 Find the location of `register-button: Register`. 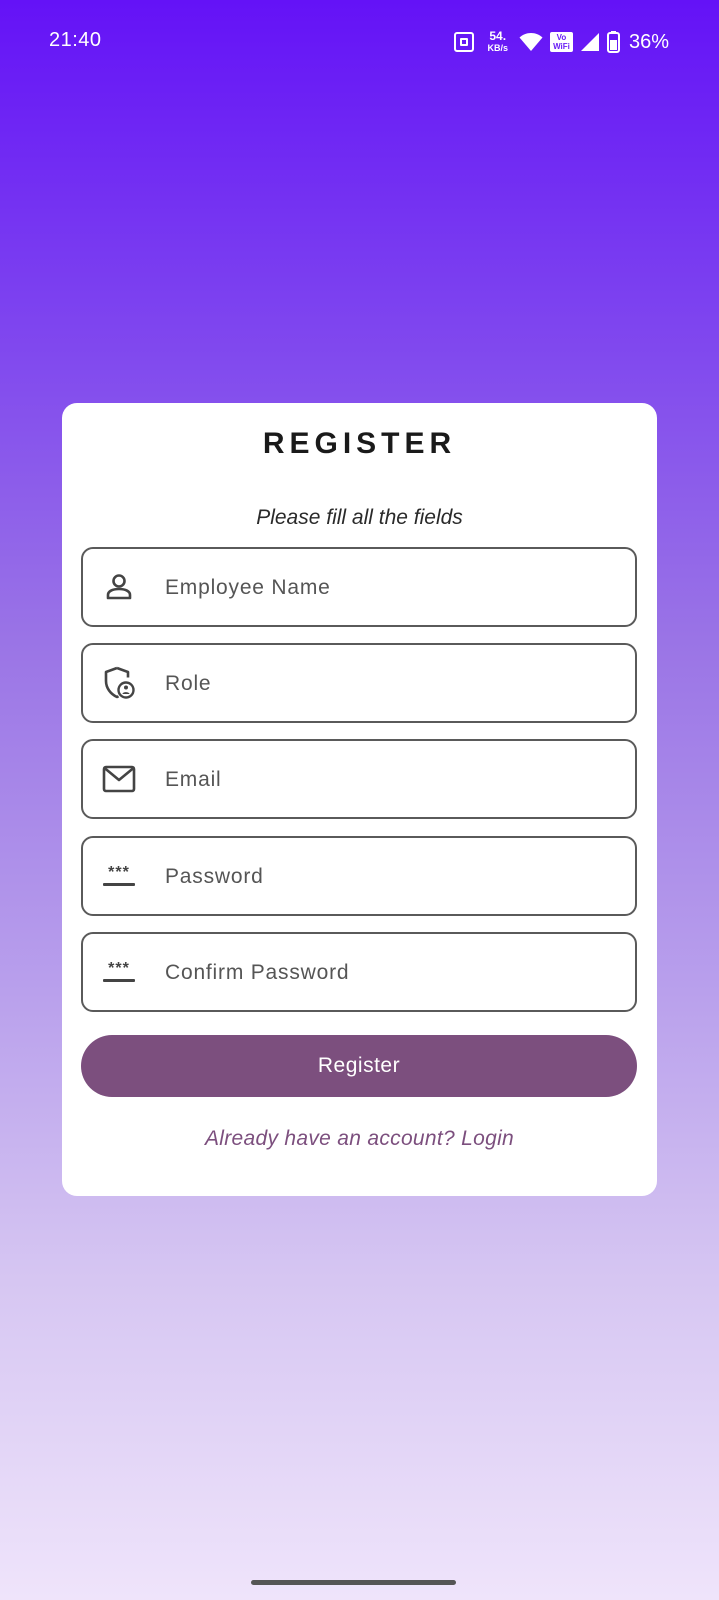

register-button: Register is located at coordinates (359, 1066).